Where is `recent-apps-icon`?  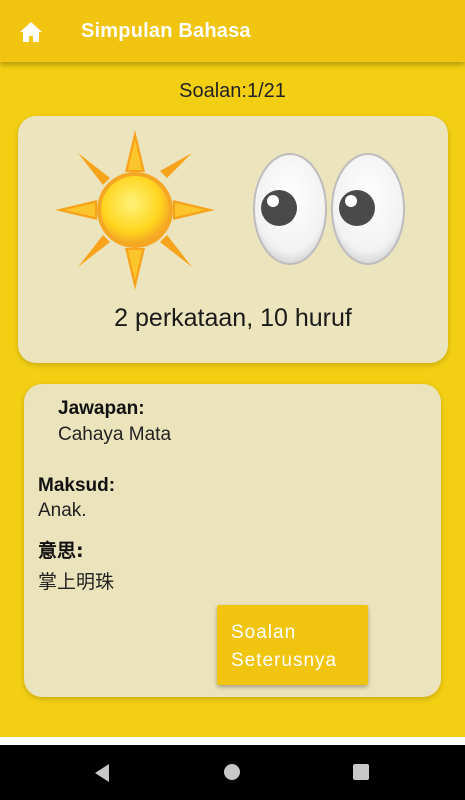
recent-apps-icon is located at coordinates (361, 772).